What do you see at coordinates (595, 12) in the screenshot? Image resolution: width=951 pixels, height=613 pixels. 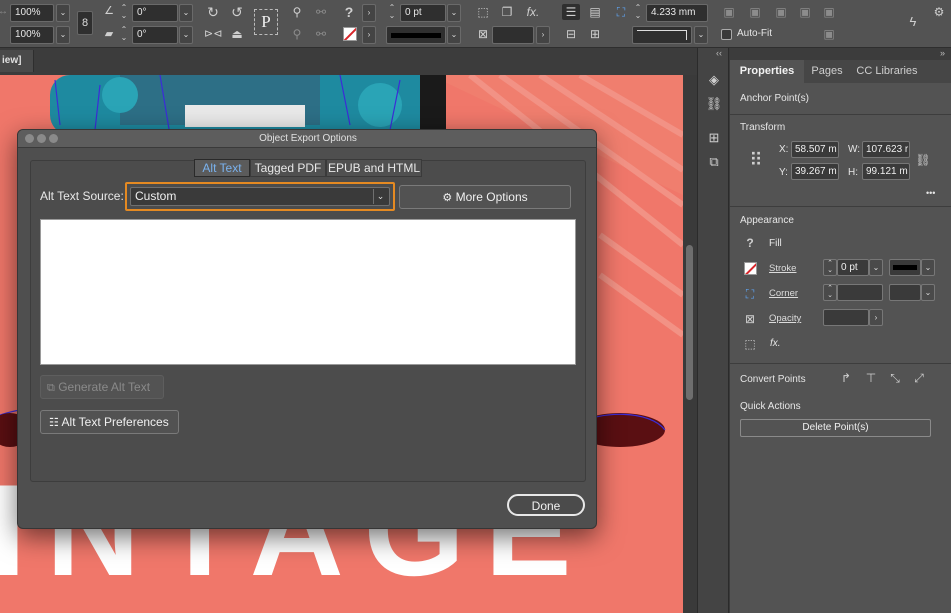 I see `justify-icon: ▤` at bounding box center [595, 12].